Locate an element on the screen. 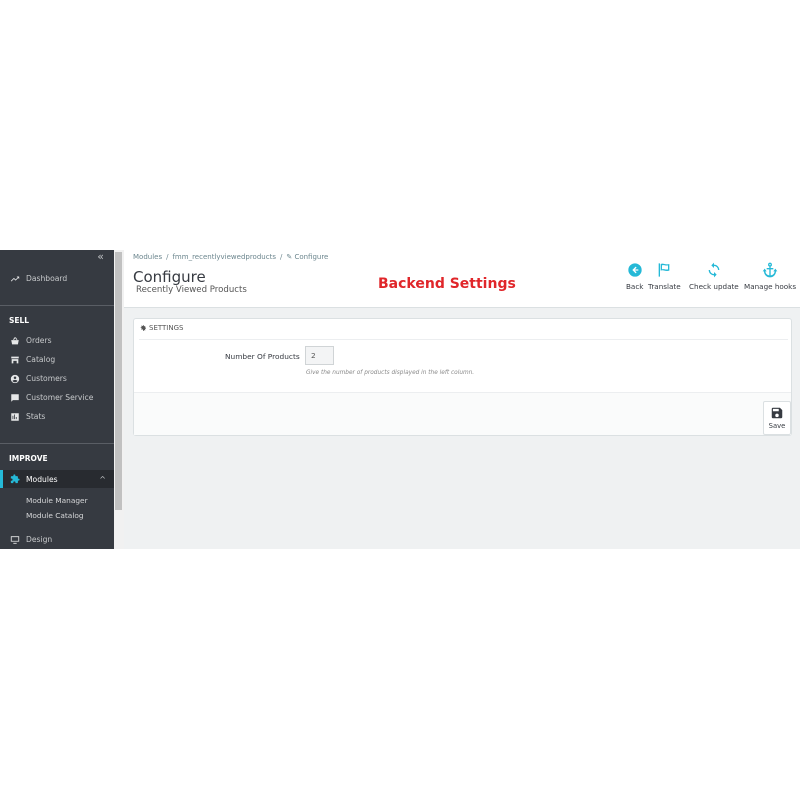  user-icon is located at coordinates (14, 378).